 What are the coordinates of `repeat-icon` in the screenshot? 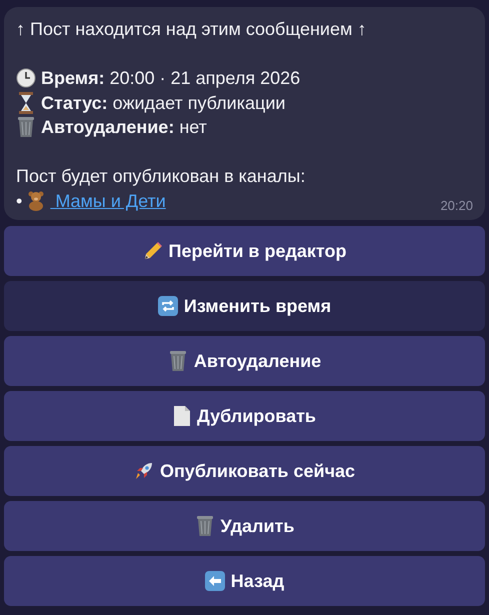 It's located at (168, 306).